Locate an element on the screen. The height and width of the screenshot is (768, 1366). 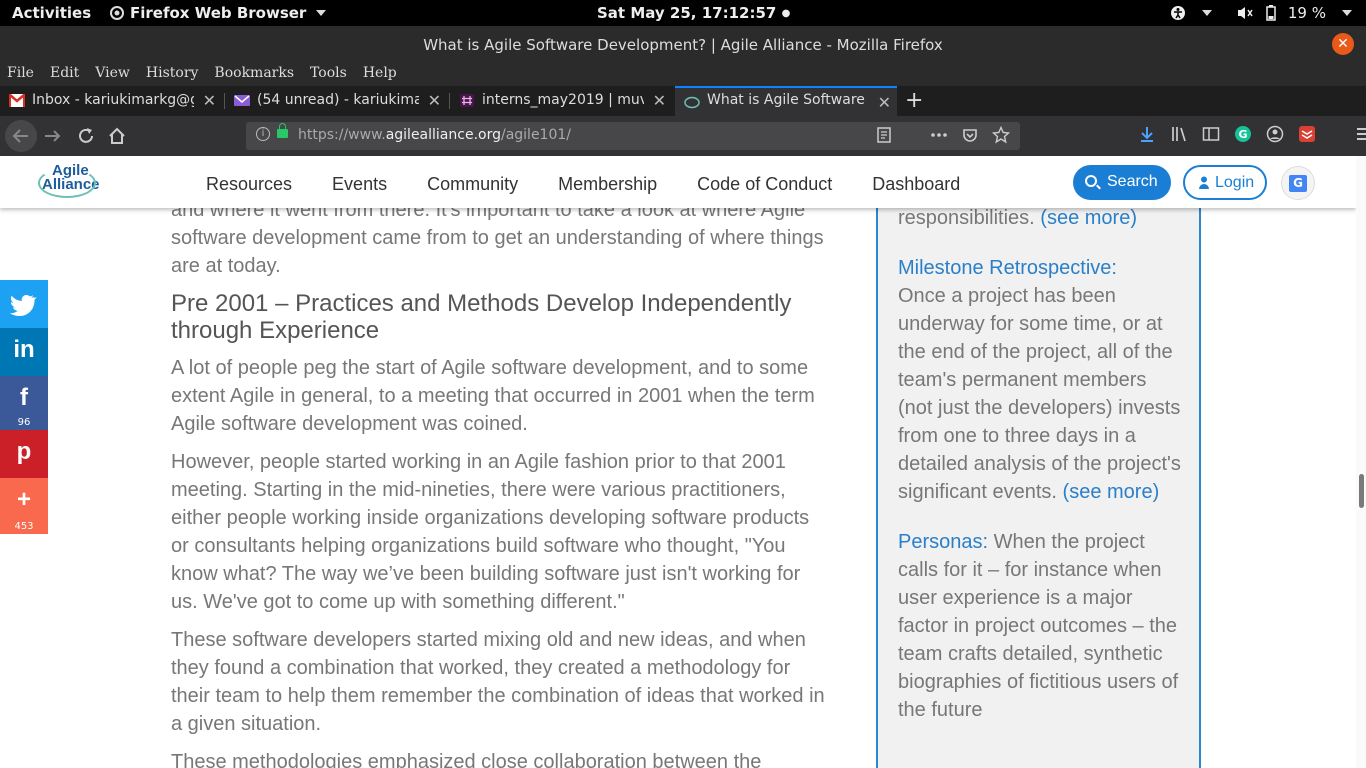
grammarly-icon: G is located at coordinates (1243, 134).